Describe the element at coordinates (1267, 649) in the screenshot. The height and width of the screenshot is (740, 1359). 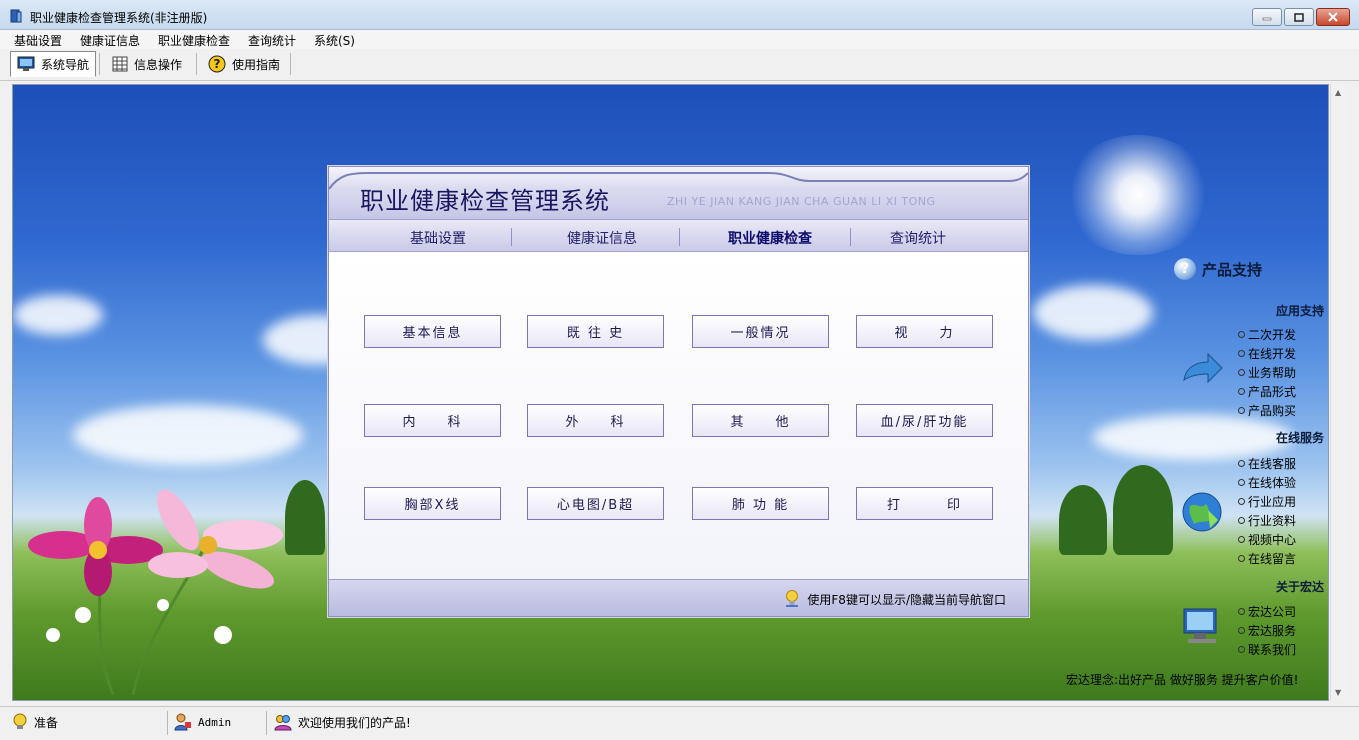
I see `link-contact-us: 联系我们` at that location.